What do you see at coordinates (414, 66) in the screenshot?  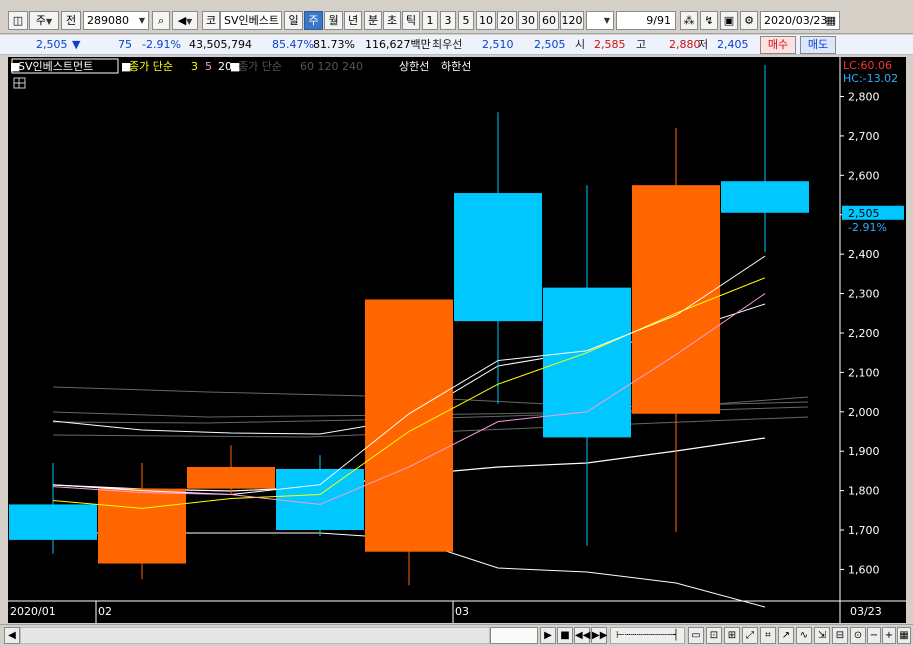 I see `legend-limit-up: 상한선` at bounding box center [414, 66].